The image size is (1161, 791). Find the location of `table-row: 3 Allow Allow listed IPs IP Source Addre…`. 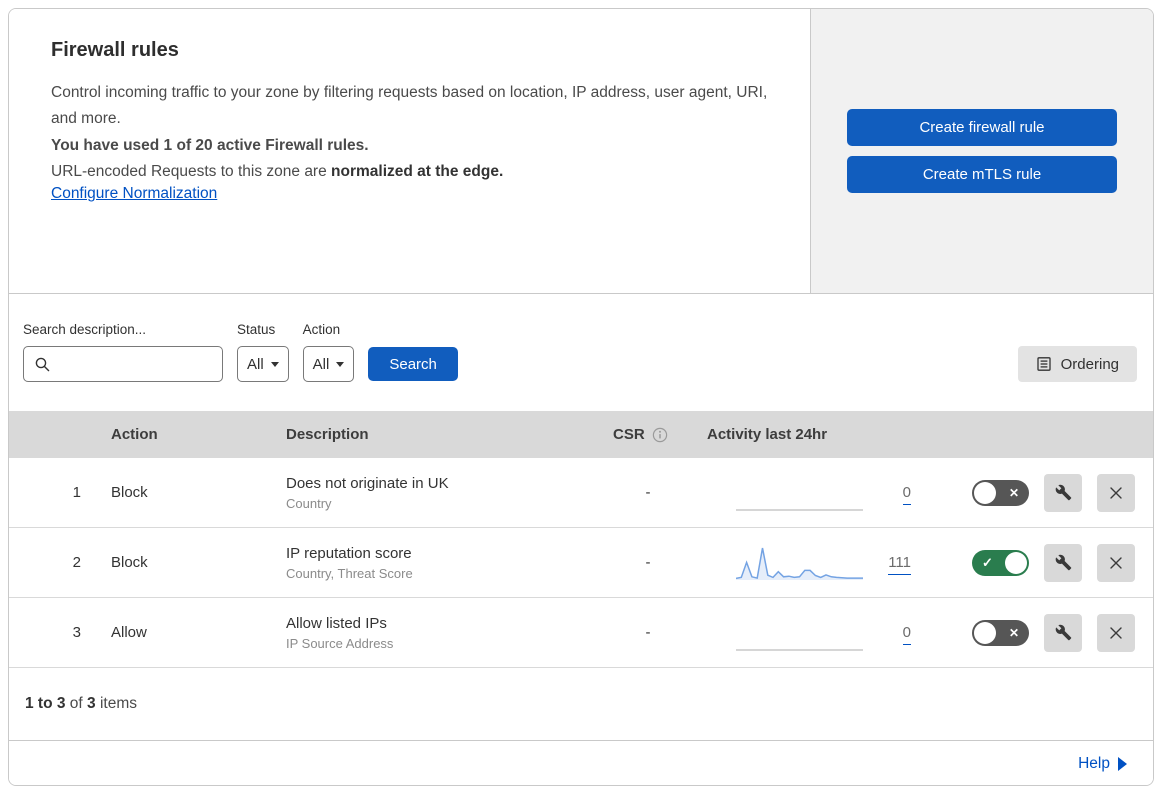

table-row: 3 Allow Allow listed IPs IP Source Addre… is located at coordinates (581, 633).